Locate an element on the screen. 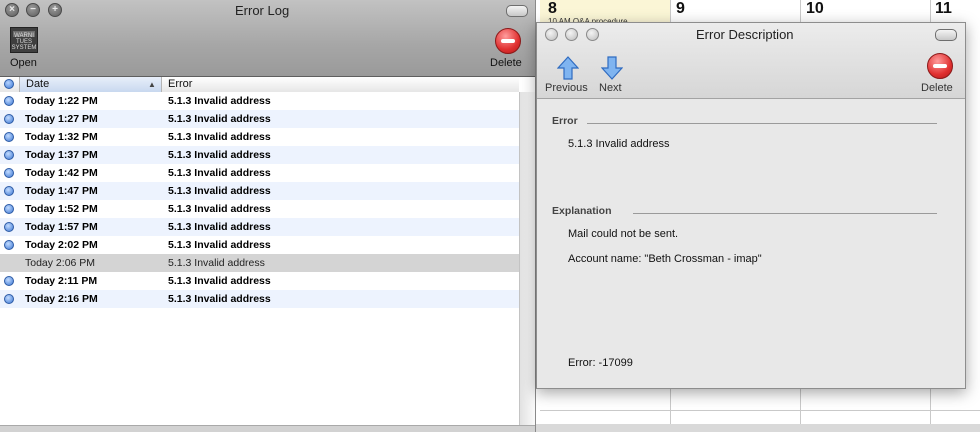 This screenshot has width=980, height=432. row-date: Today 1:32 PM is located at coordinates (61, 137).